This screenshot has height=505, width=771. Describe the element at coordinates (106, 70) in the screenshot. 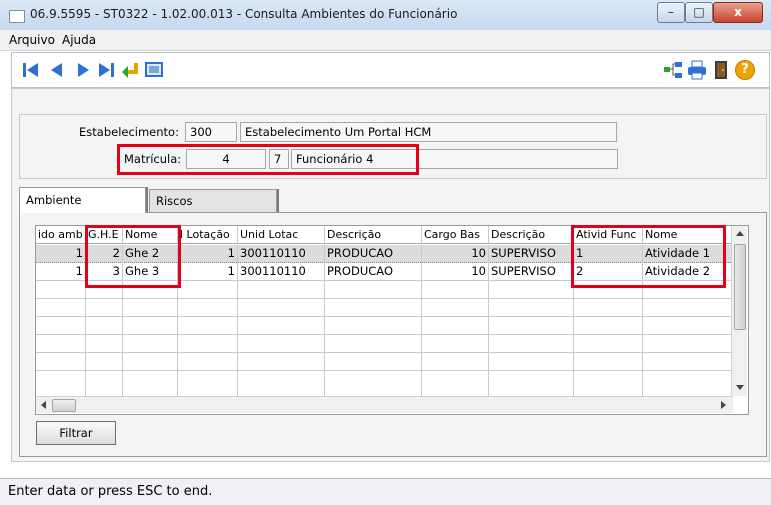

I see `last-record-icon` at that location.